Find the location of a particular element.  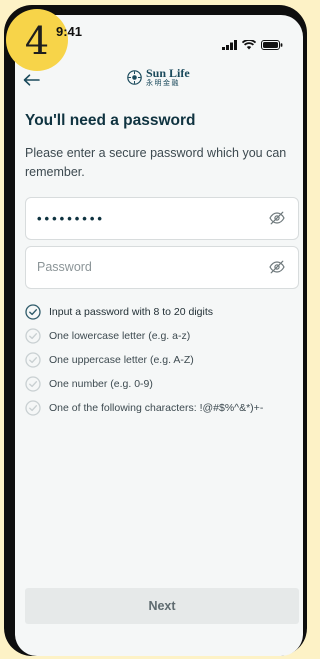

requirement-uppercase: One uppercase letter (e.g. A-Z) is located at coordinates (162, 360).